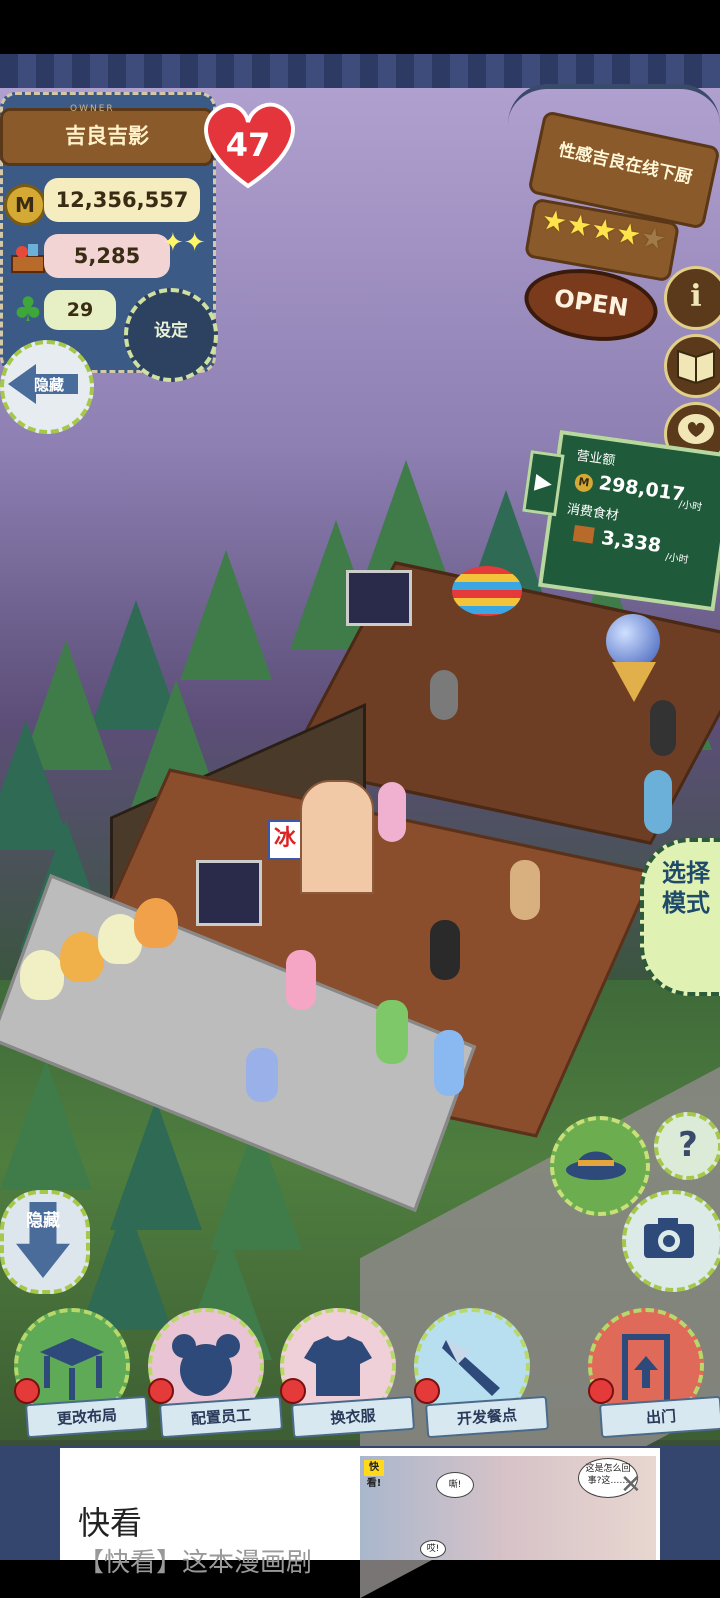 This screenshot has height=1598, width=720. I want to click on ice-sign: 冰, so click(285, 840).